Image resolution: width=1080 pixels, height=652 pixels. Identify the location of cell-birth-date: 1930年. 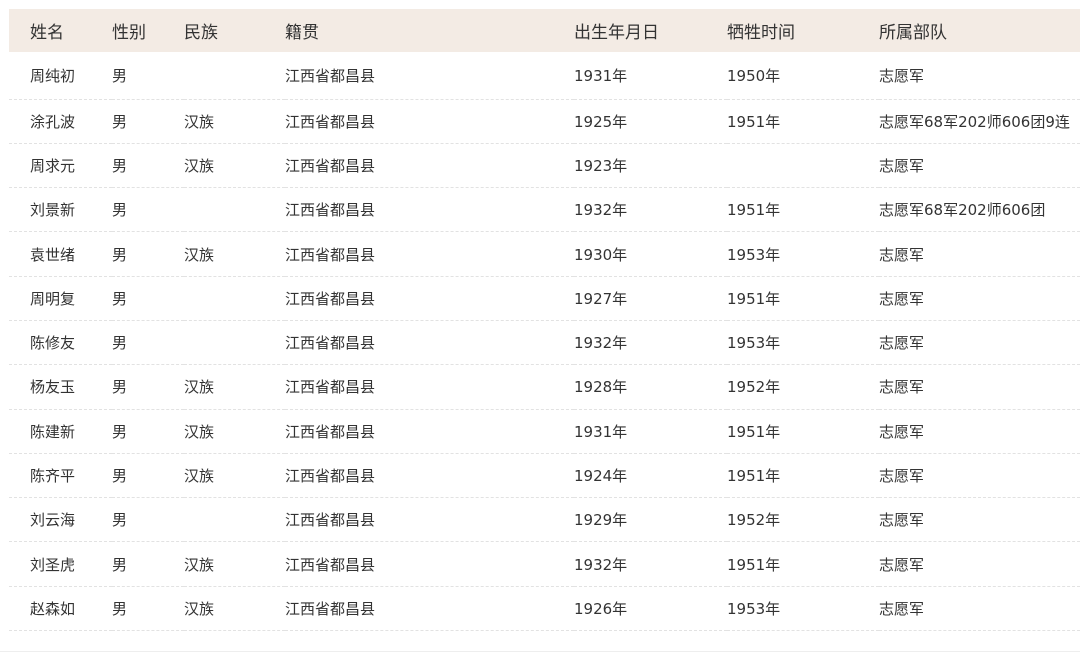
(601, 254).